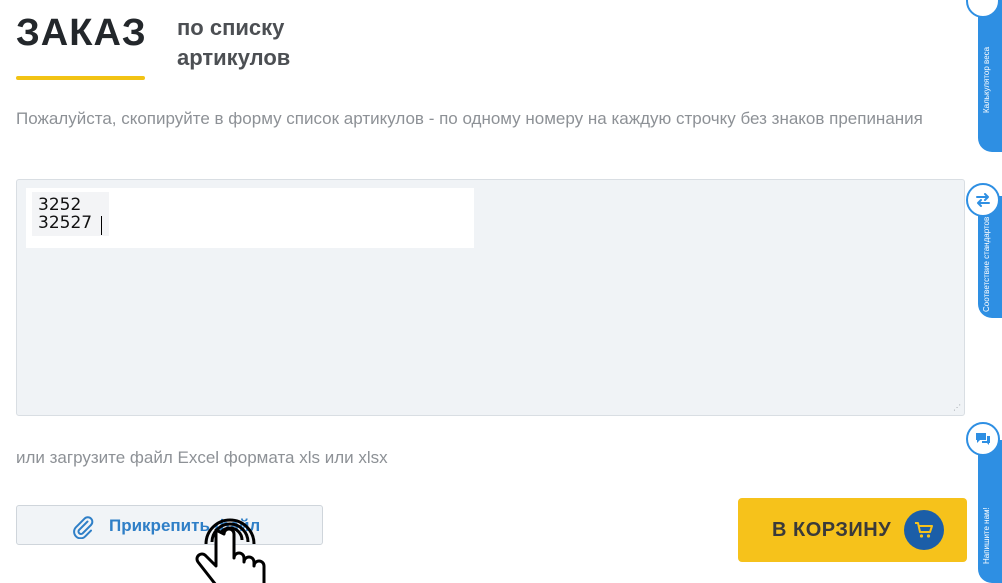  I want to click on arrows-swap-icon, so click(983, 200).